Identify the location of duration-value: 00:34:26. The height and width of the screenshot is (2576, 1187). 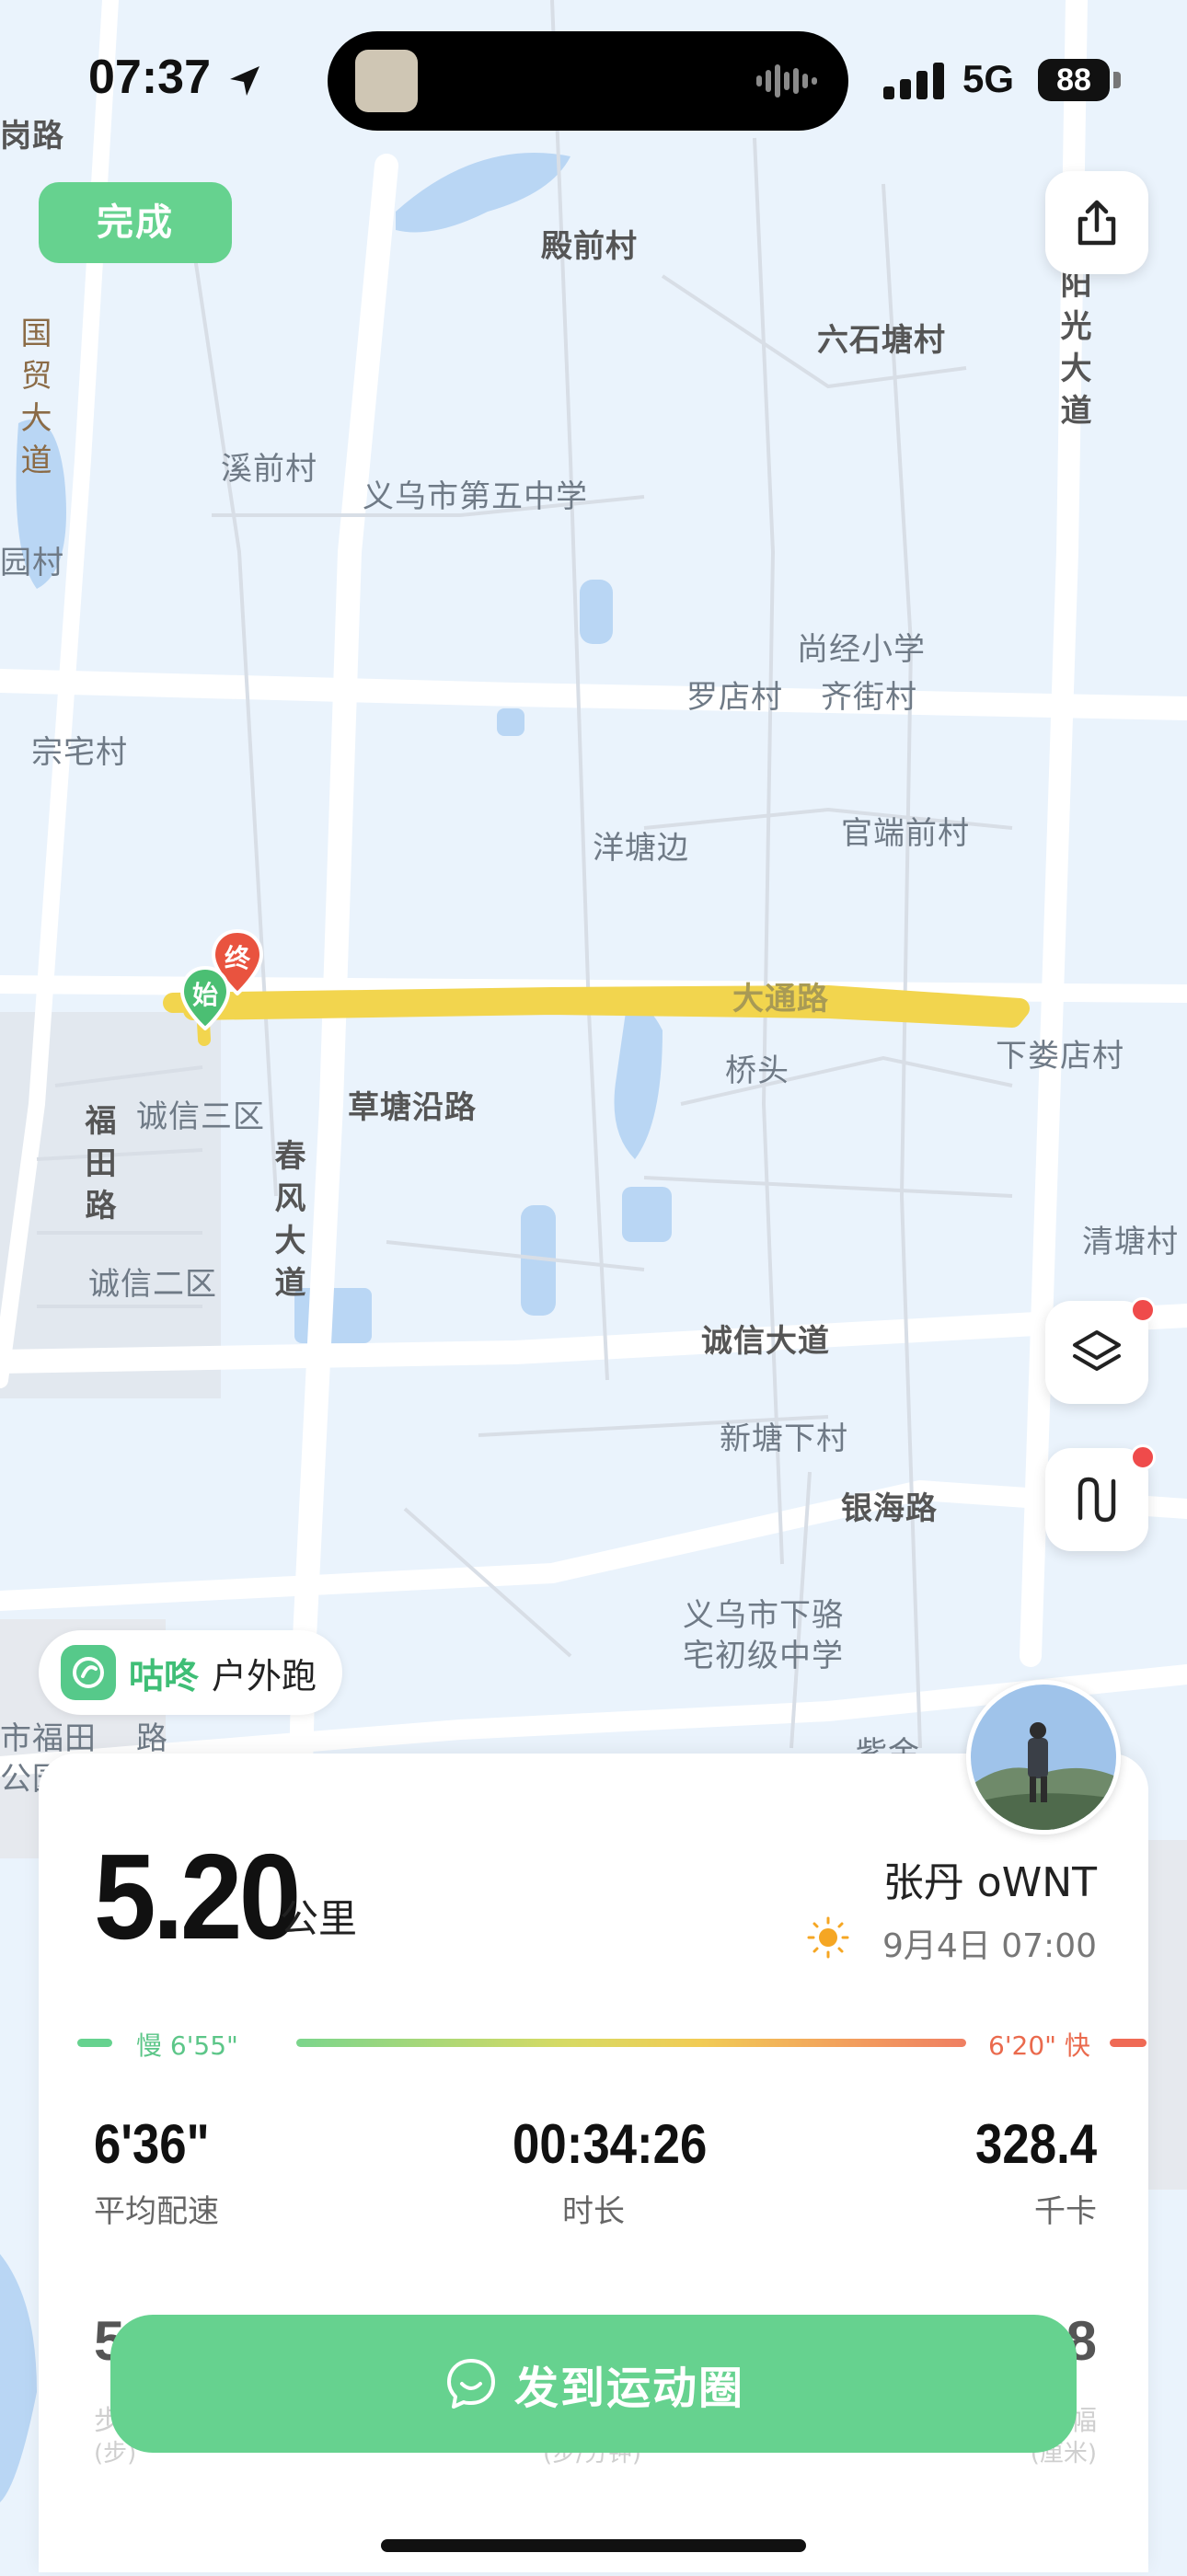
(610, 2144).